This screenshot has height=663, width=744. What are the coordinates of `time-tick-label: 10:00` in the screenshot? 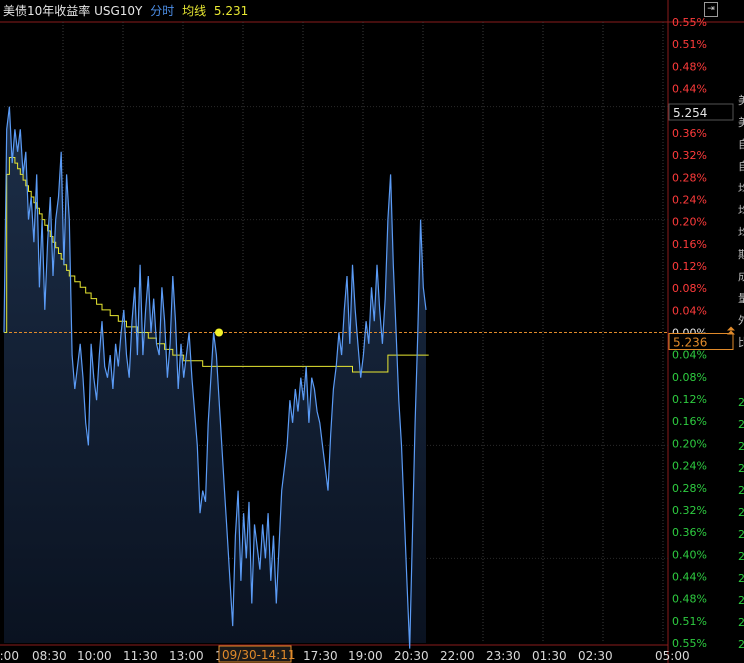 It's located at (94, 656).